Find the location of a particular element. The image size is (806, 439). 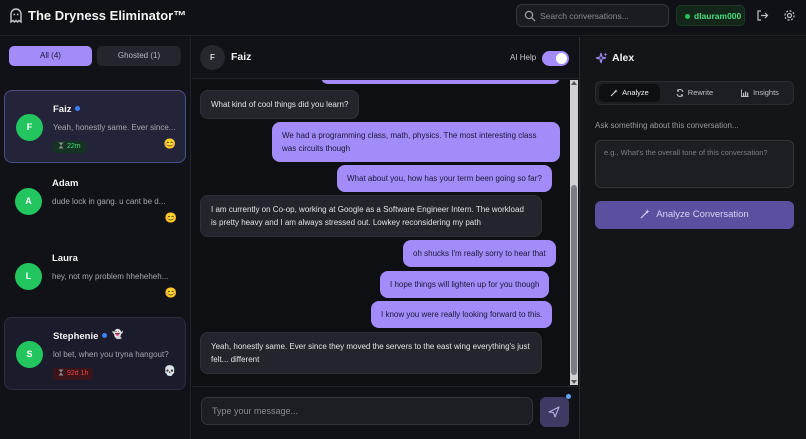

message-input is located at coordinates (367, 411).